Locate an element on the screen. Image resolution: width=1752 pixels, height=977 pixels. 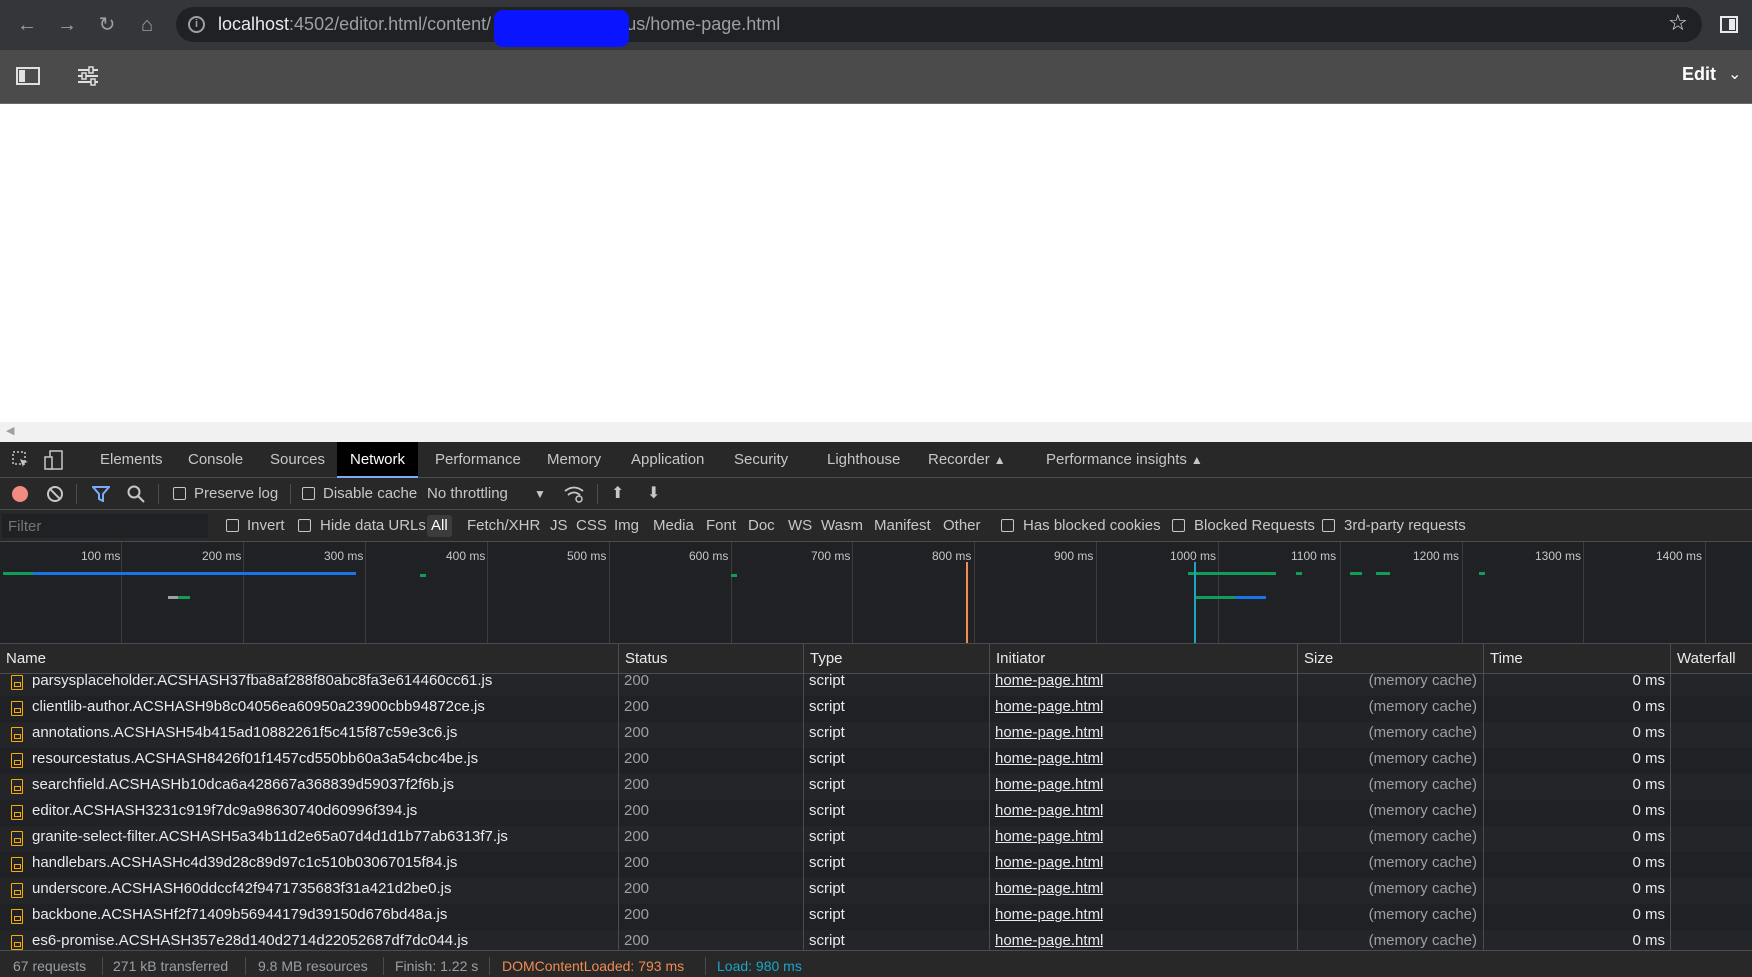
tab-network: Network is located at coordinates (378, 460).